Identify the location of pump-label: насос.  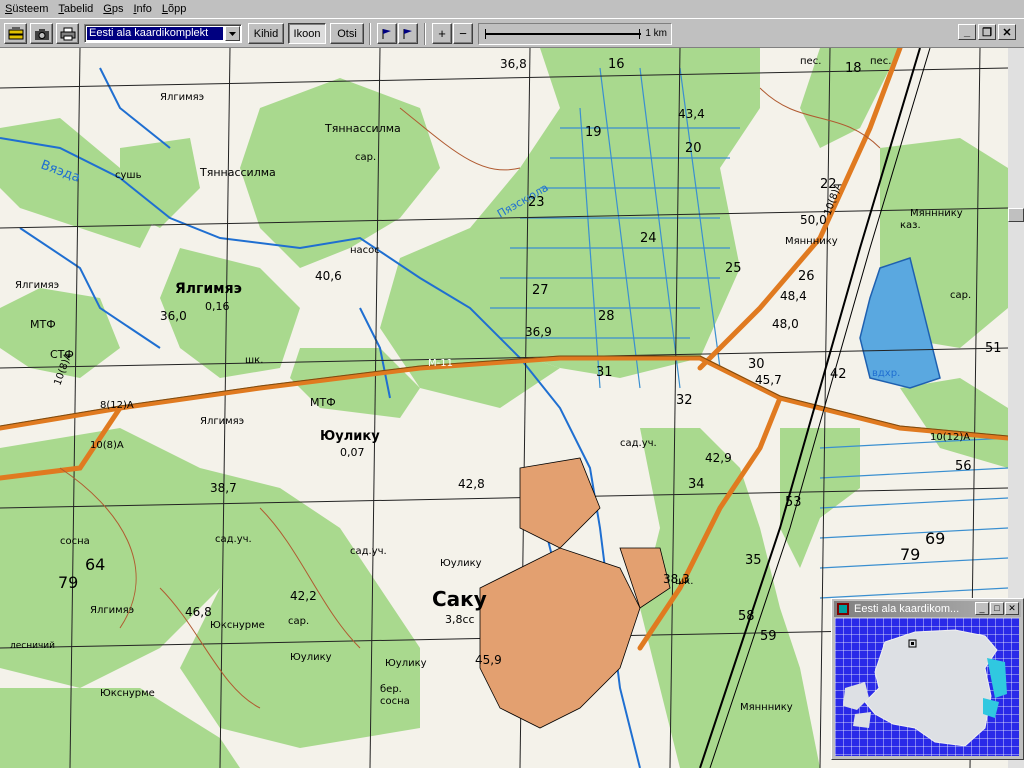
(365, 250).